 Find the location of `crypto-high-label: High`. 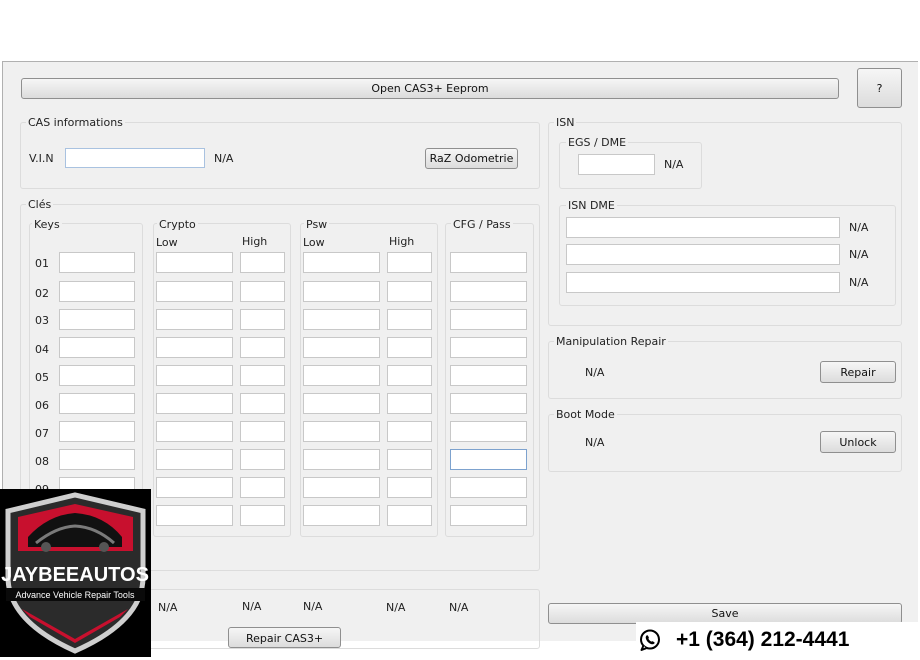

crypto-high-label: High is located at coordinates (255, 241).